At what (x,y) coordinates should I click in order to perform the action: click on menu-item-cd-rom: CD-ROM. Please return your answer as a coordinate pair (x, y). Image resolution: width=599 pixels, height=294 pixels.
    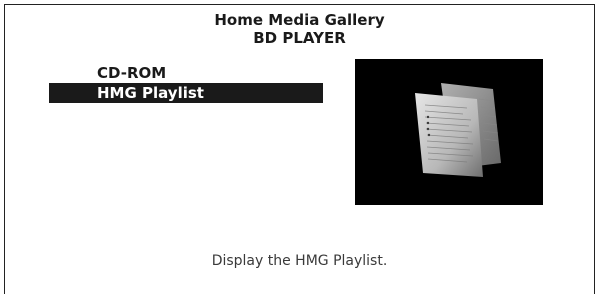
    Looking at the image, I should click on (186, 73).